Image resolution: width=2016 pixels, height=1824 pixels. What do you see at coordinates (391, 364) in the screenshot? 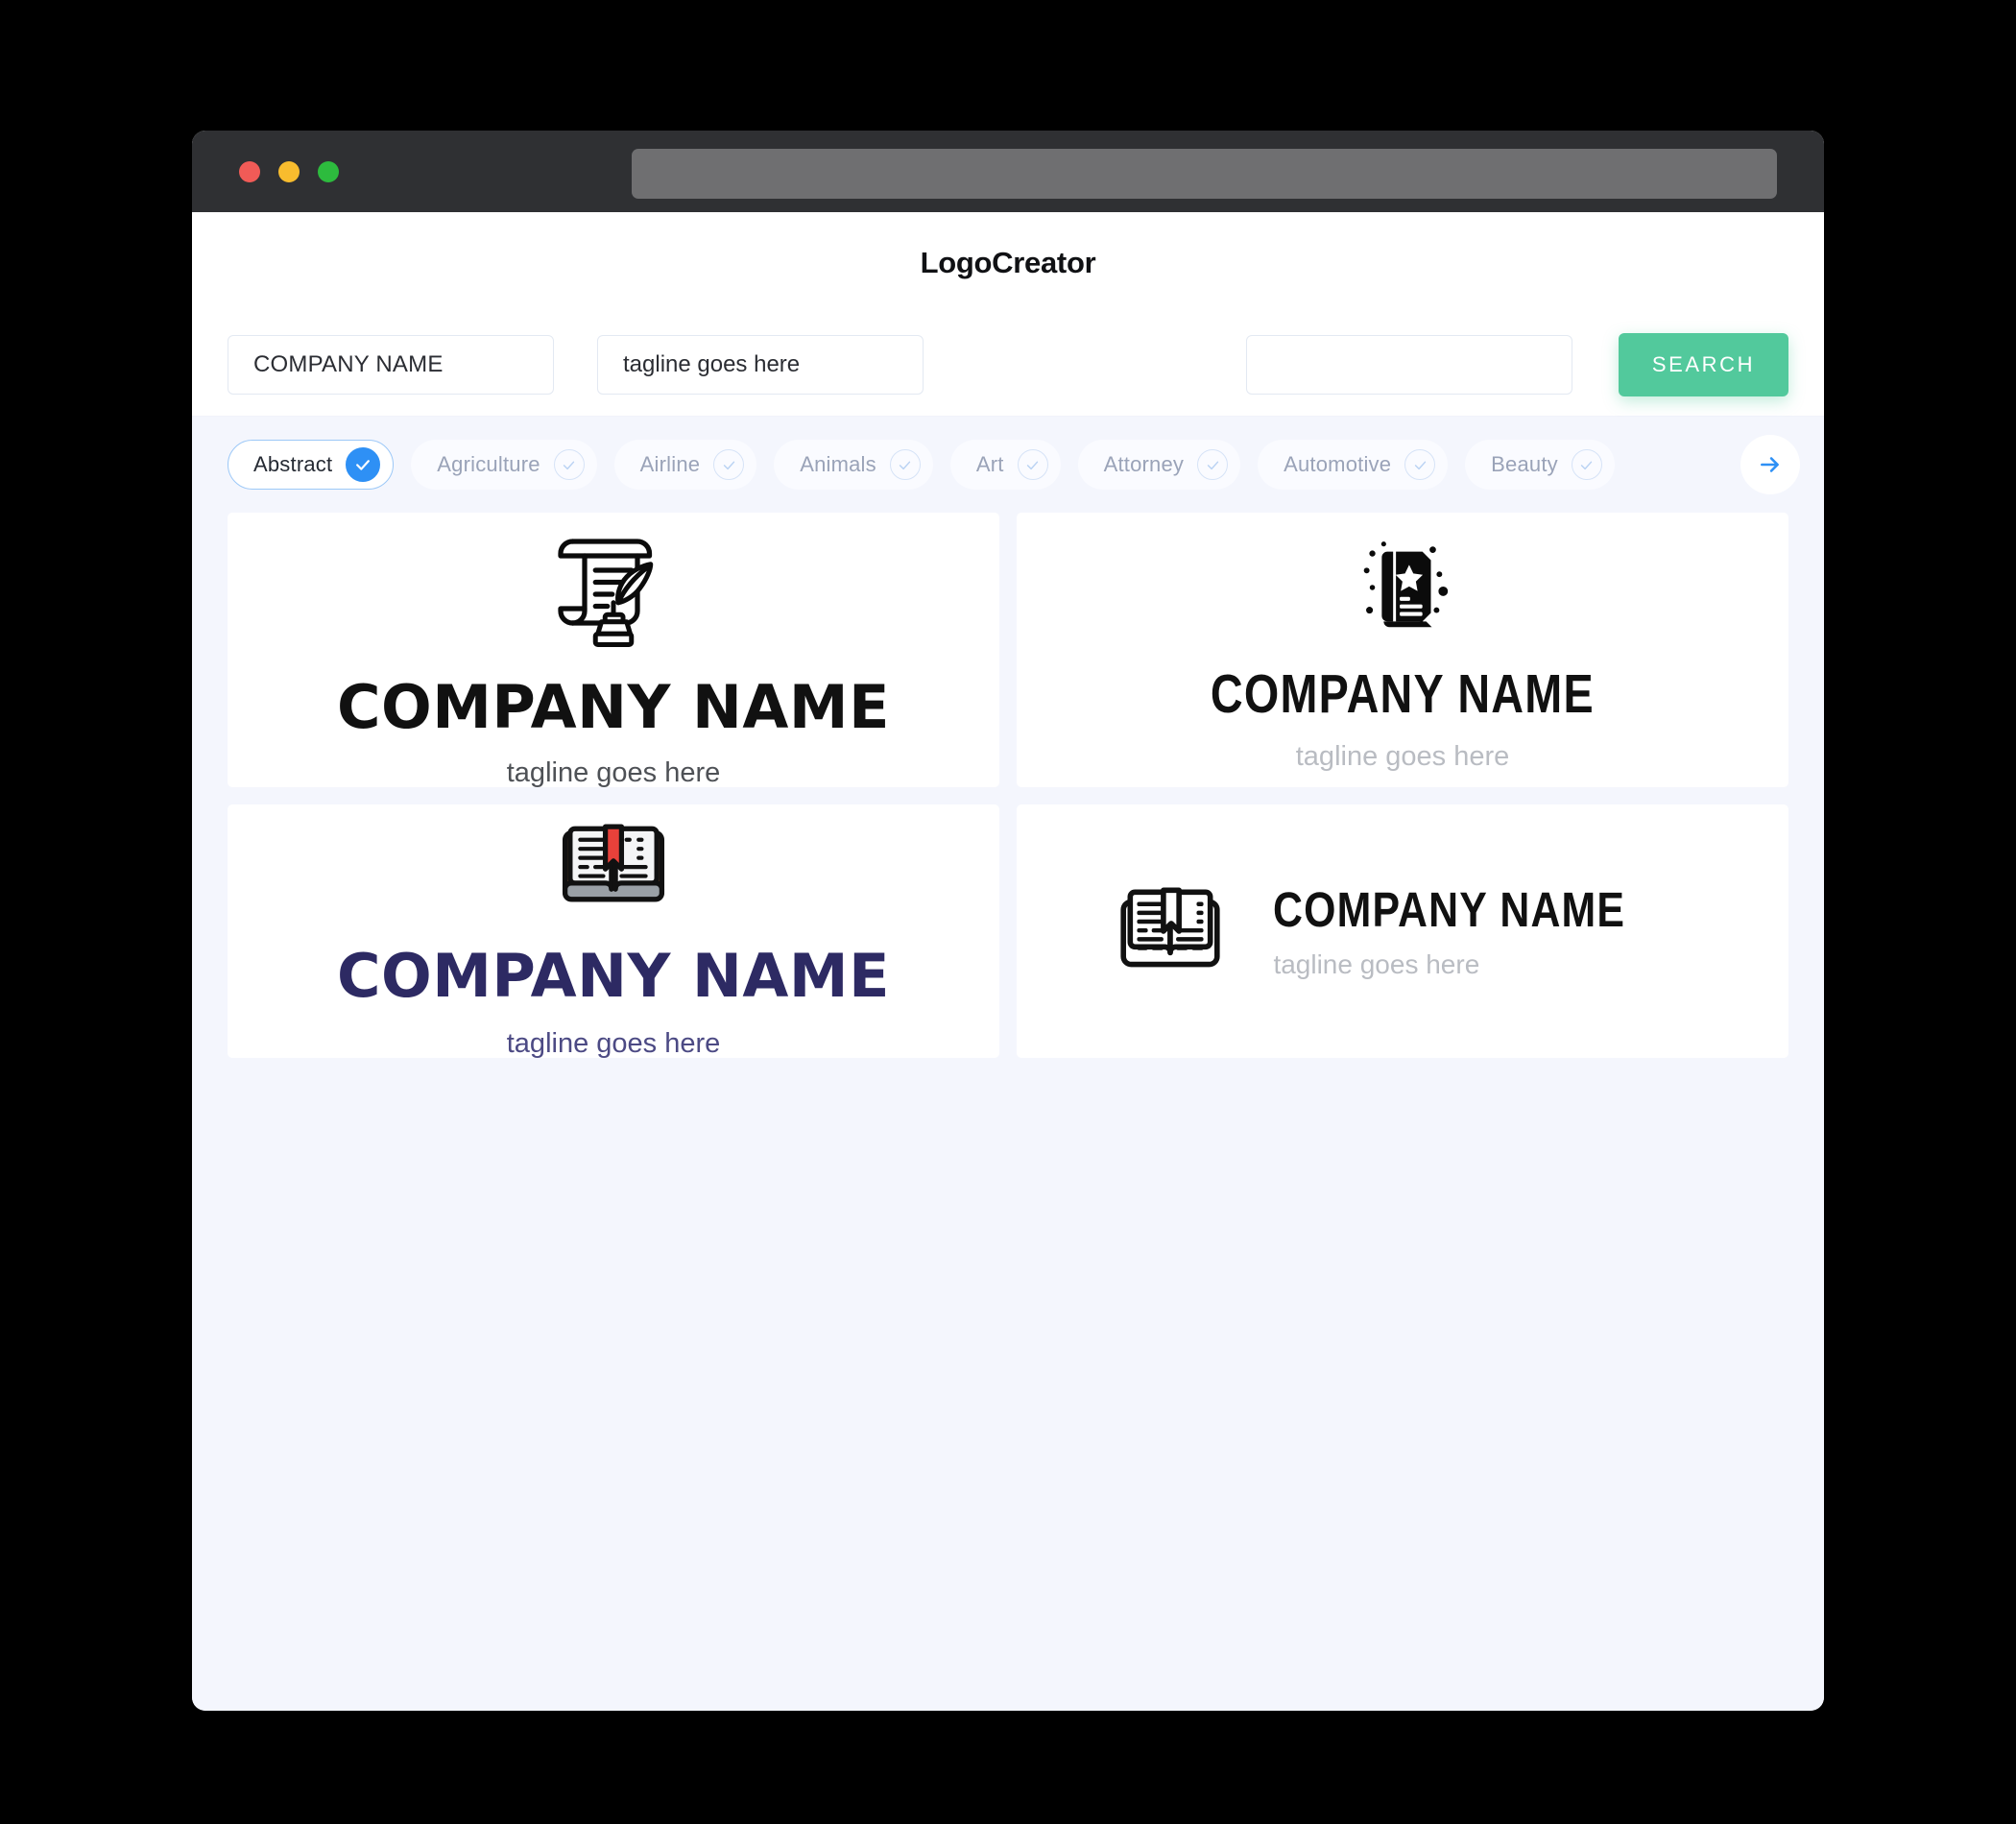
I see `company-name-input` at bounding box center [391, 364].